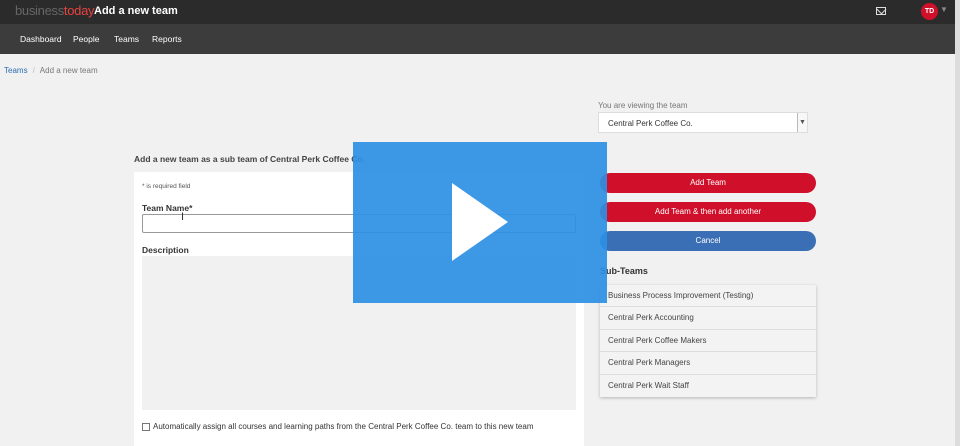  I want to click on page-title: Add a new team, so click(136, 11).